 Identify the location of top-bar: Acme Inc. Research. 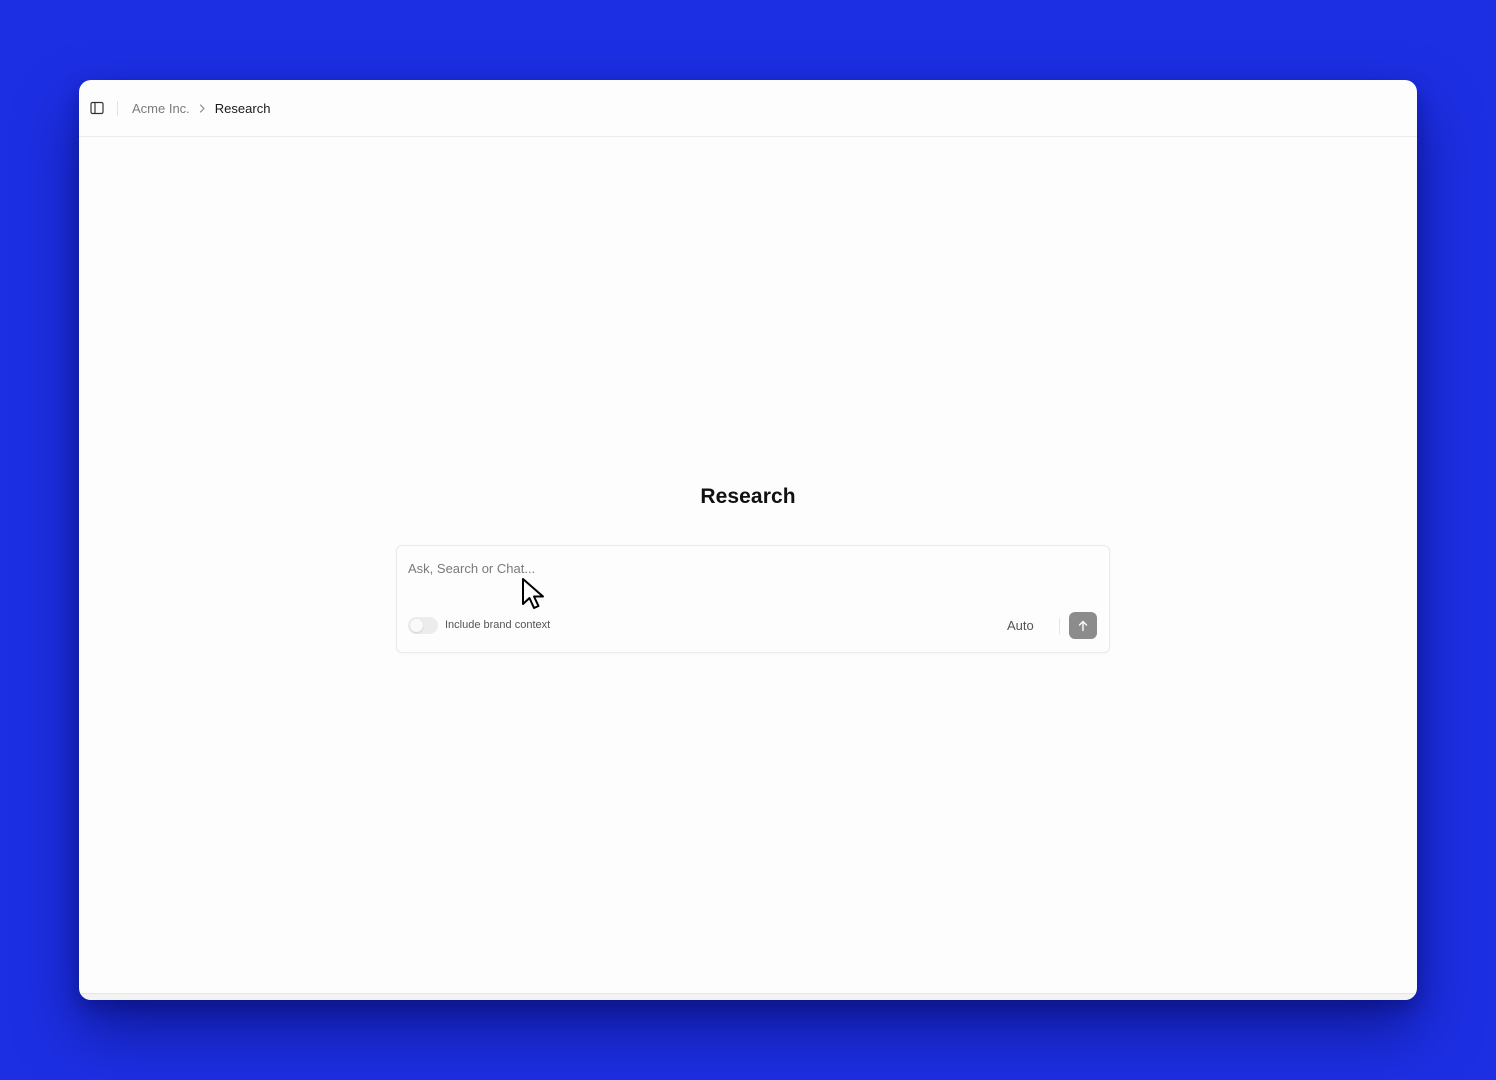
(748, 108).